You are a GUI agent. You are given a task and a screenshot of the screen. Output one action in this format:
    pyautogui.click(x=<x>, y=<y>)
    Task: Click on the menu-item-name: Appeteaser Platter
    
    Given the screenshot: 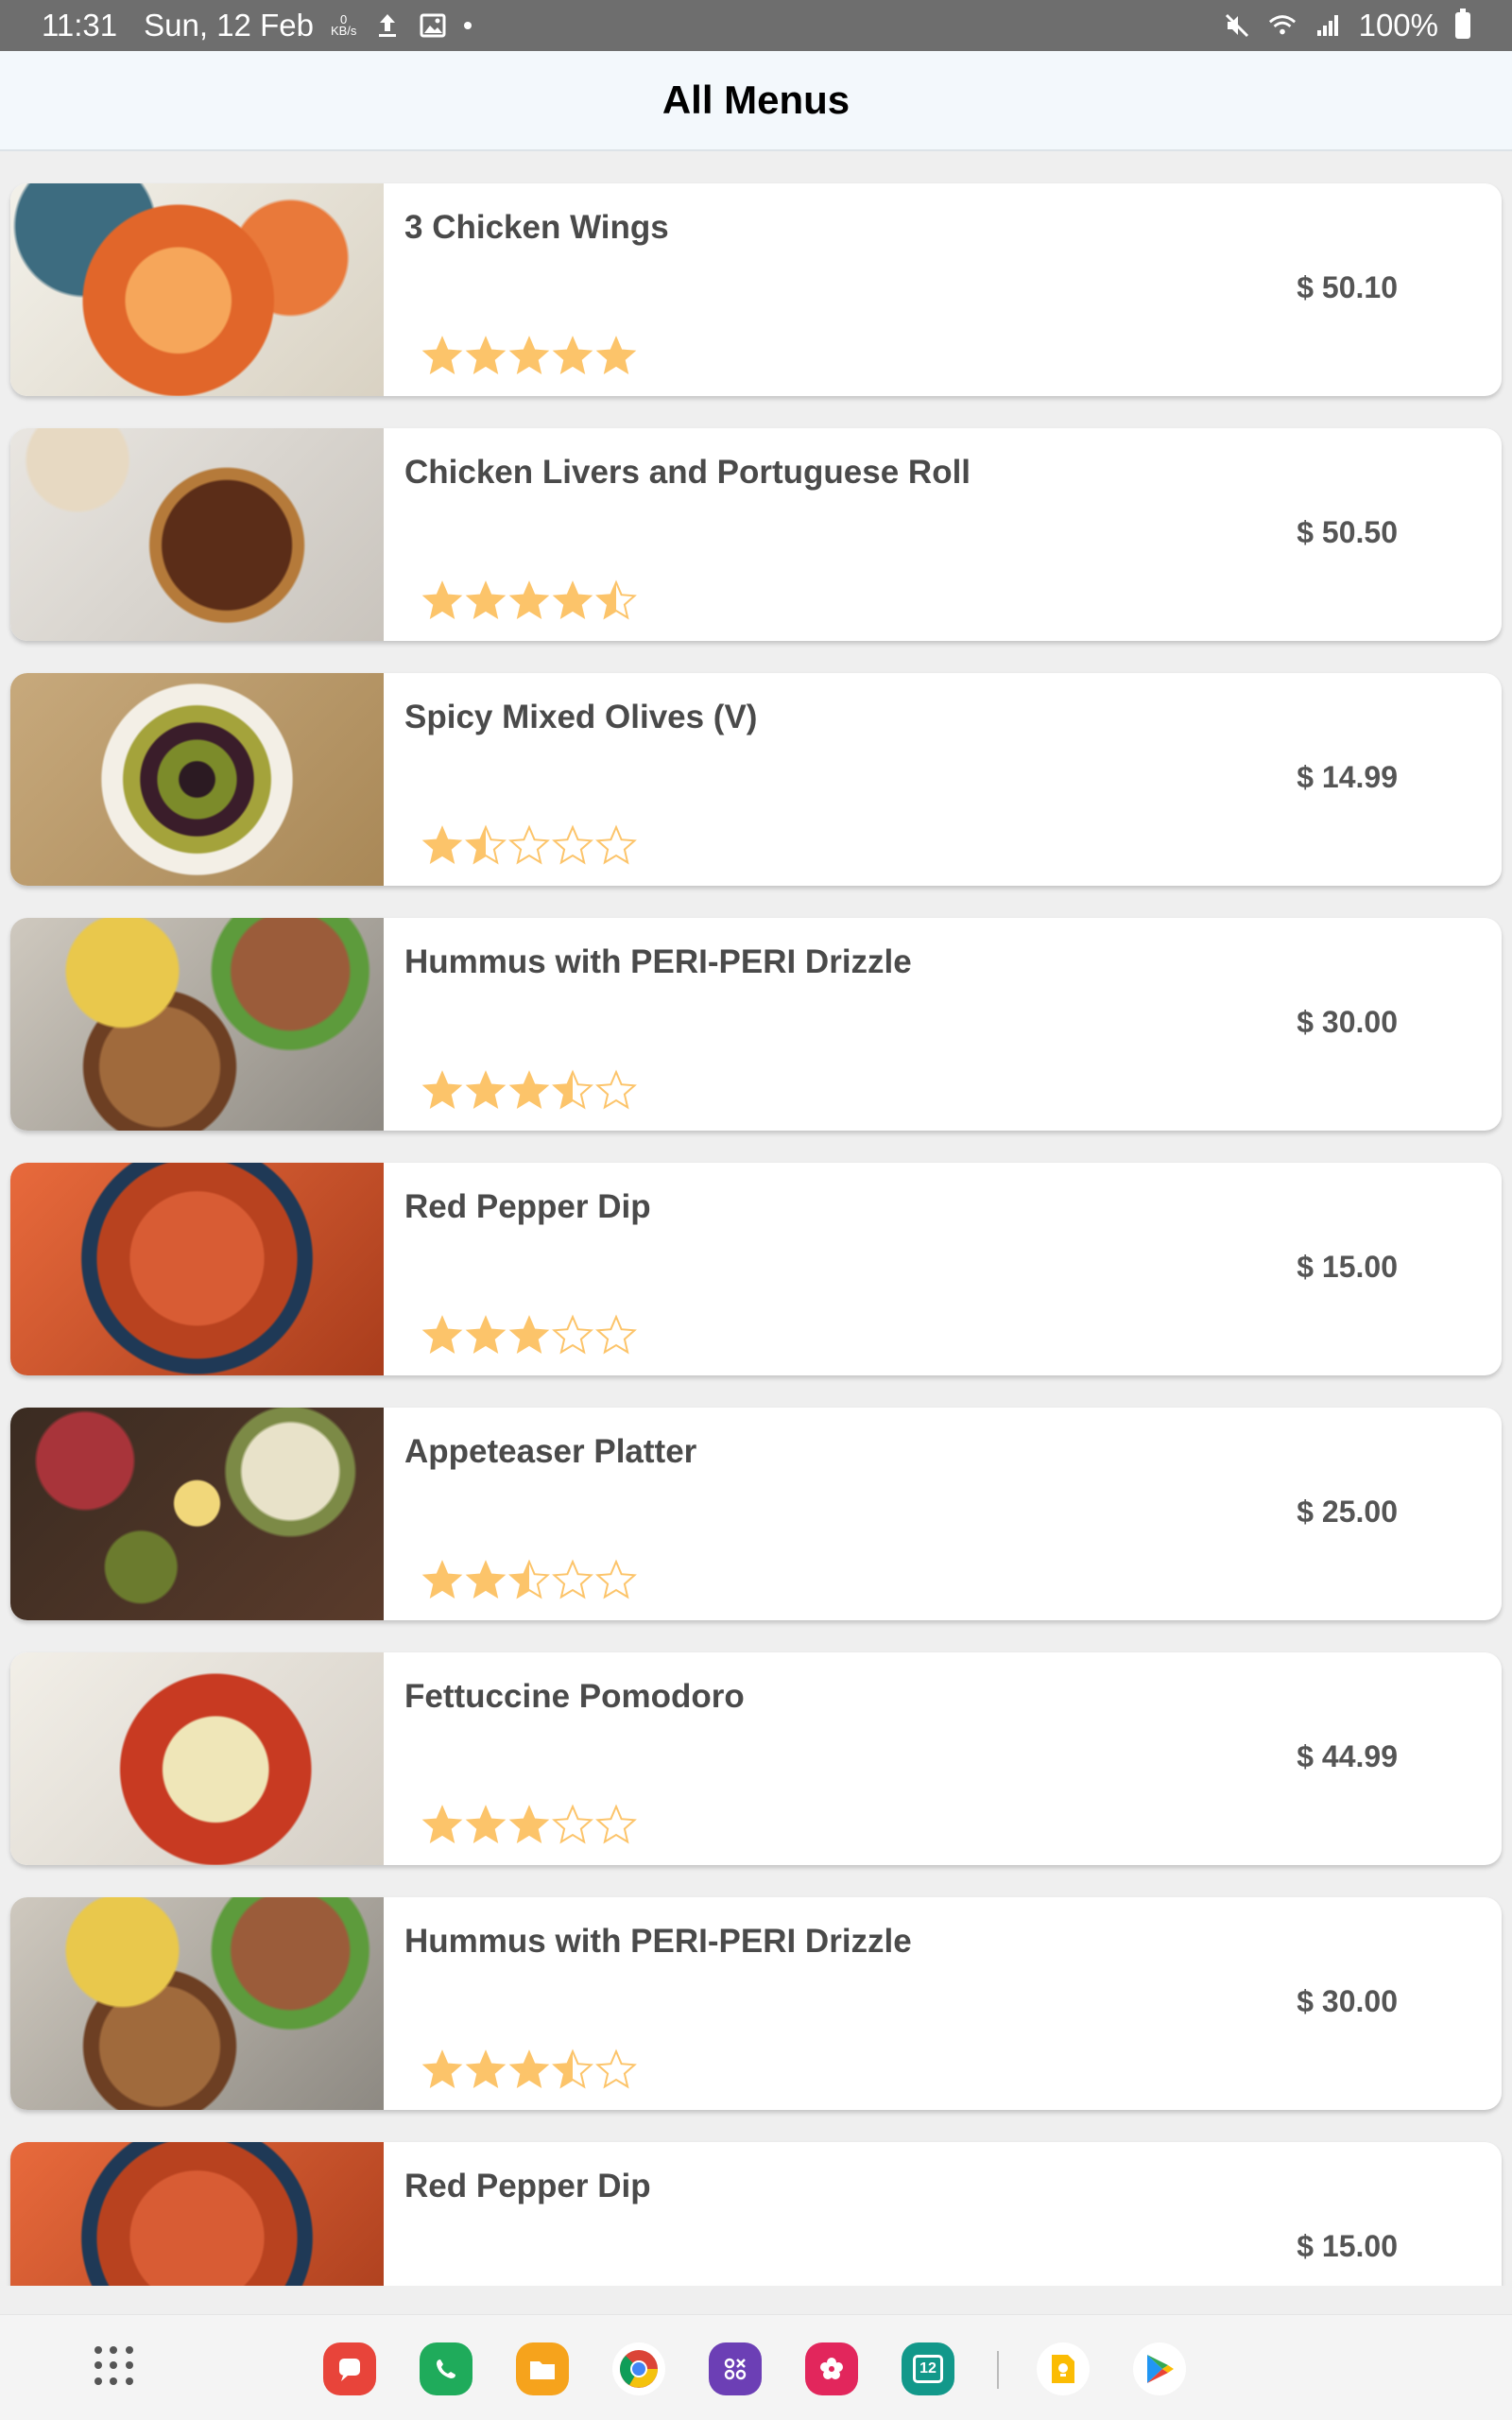 What is the action you would take?
    pyautogui.click(x=550, y=1452)
    